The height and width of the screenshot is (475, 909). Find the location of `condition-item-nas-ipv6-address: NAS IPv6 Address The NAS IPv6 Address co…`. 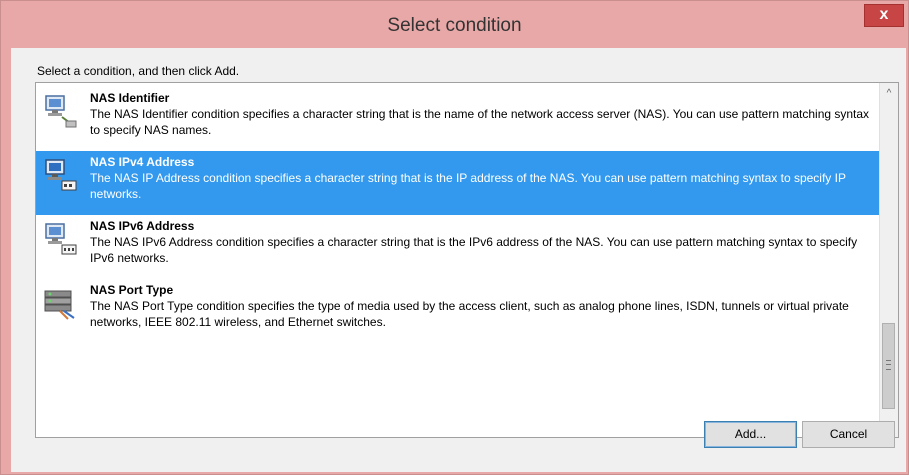

condition-item-nas-ipv6-address: NAS IPv6 Address The NAS IPv6 Address co… is located at coordinates (458, 247).